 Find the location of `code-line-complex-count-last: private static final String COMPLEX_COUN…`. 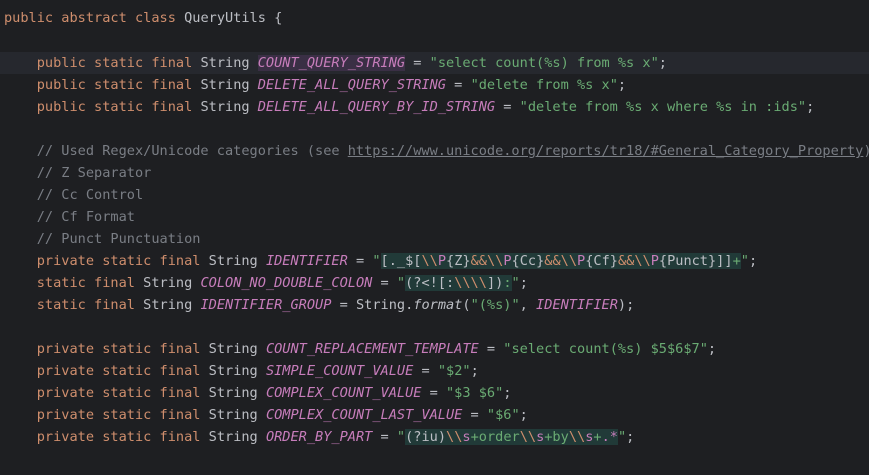

code-line-complex-count-last: private static final String COMPLEX_COUN… is located at coordinates (264, 415).